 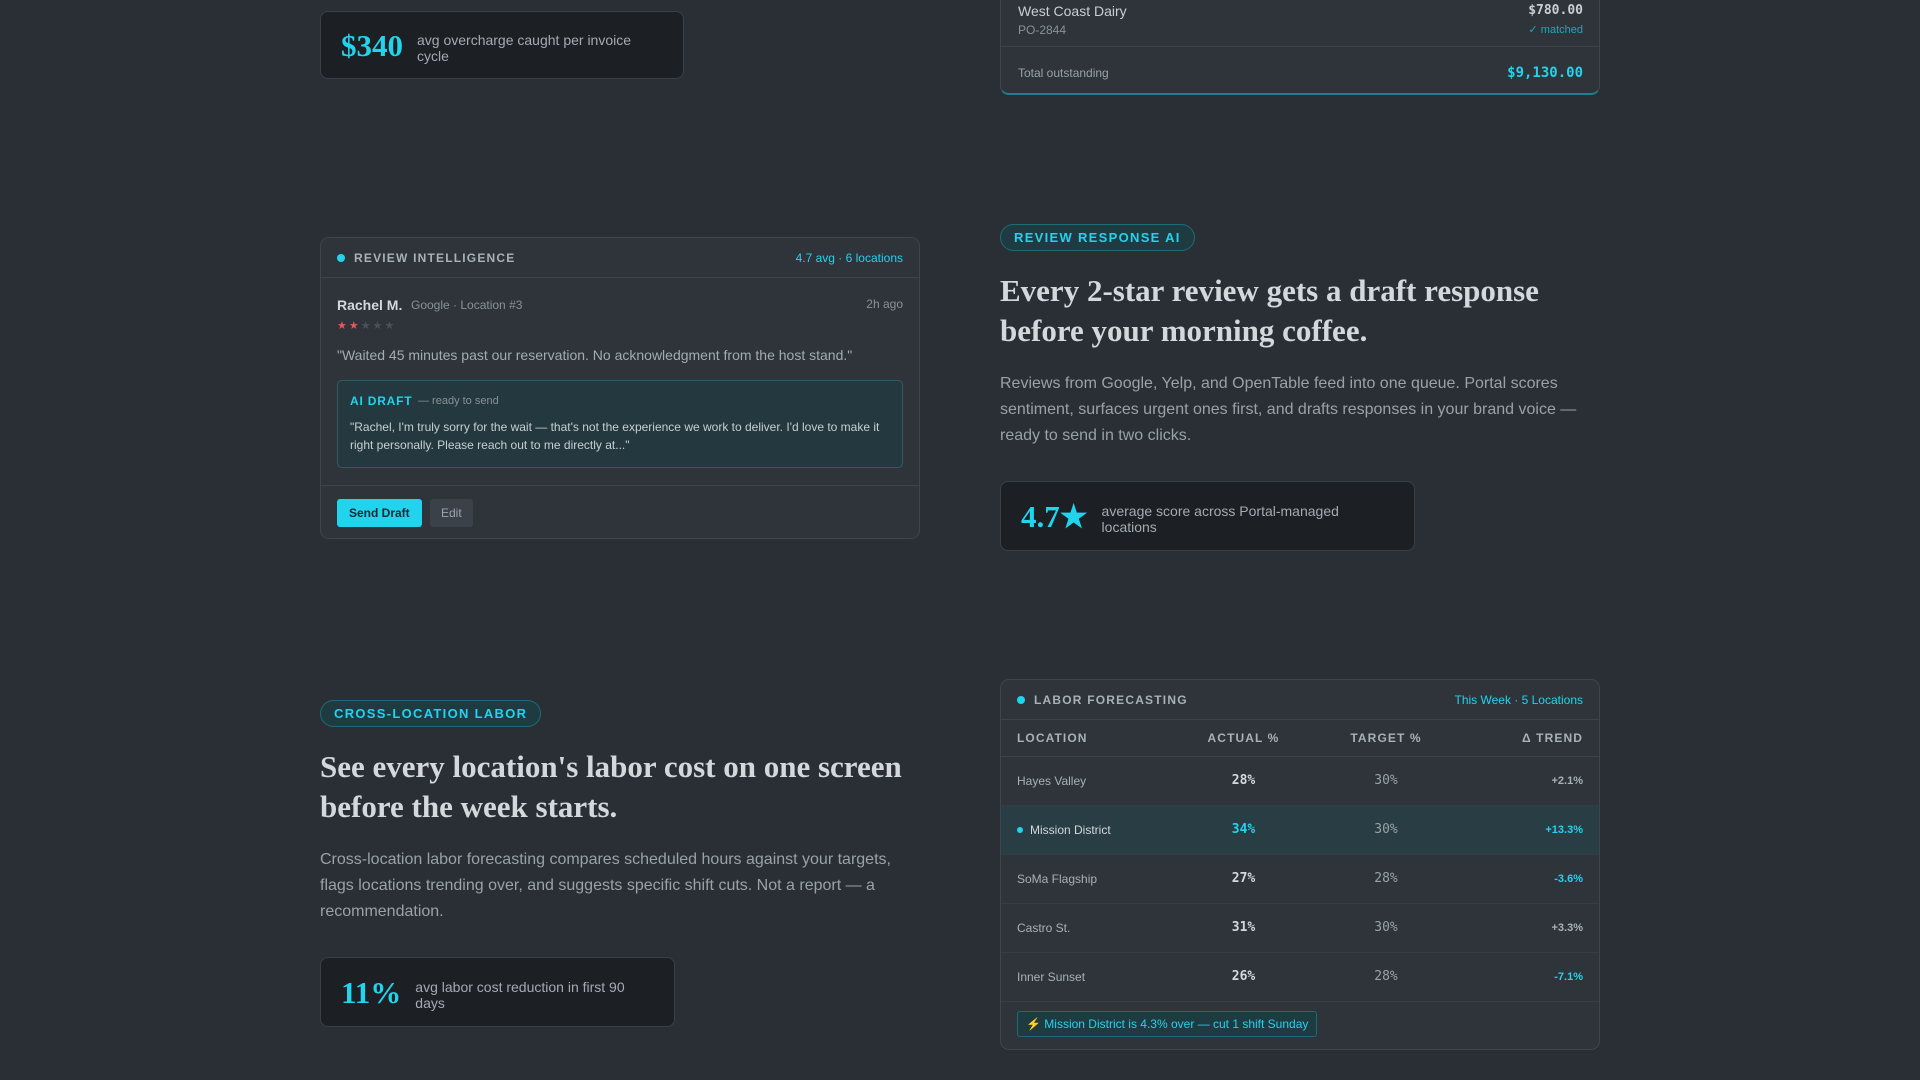 I want to click on ai-draft-status: — ready to send, so click(x=458, y=401).